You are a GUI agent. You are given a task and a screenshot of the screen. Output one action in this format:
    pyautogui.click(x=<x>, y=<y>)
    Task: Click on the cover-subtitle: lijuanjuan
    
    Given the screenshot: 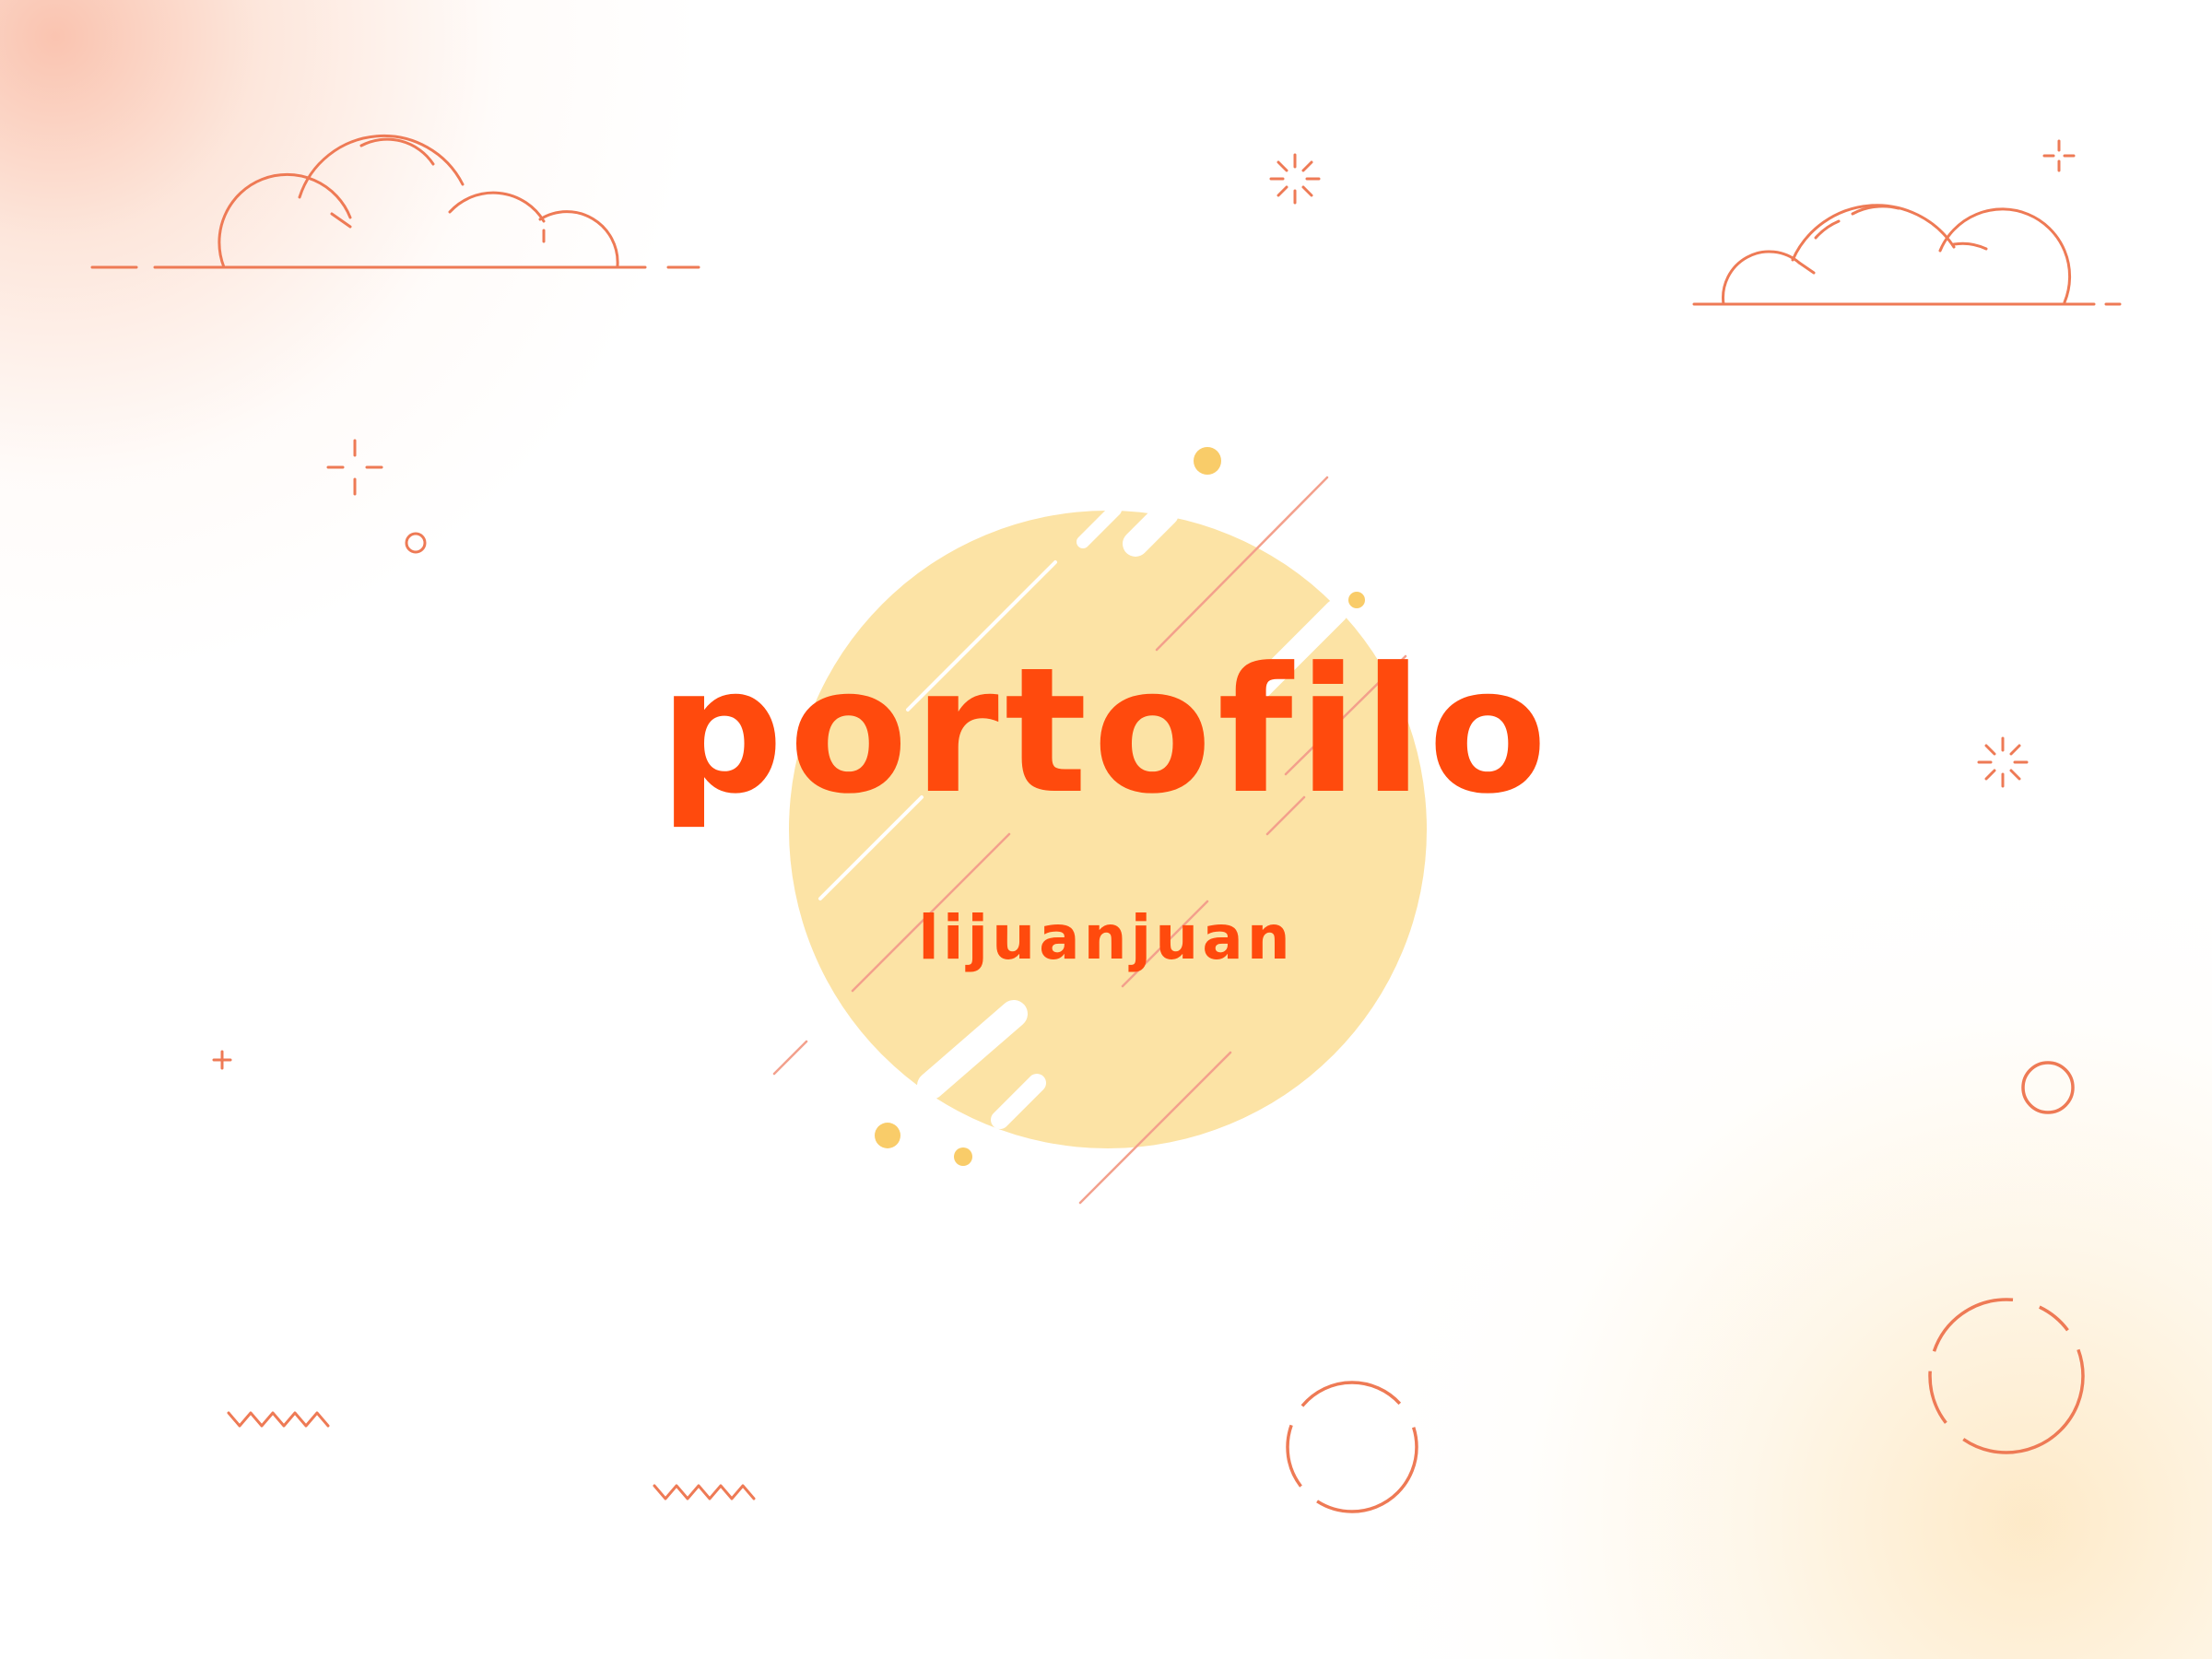 What is the action you would take?
    pyautogui.click(x=1106, y=937)
    